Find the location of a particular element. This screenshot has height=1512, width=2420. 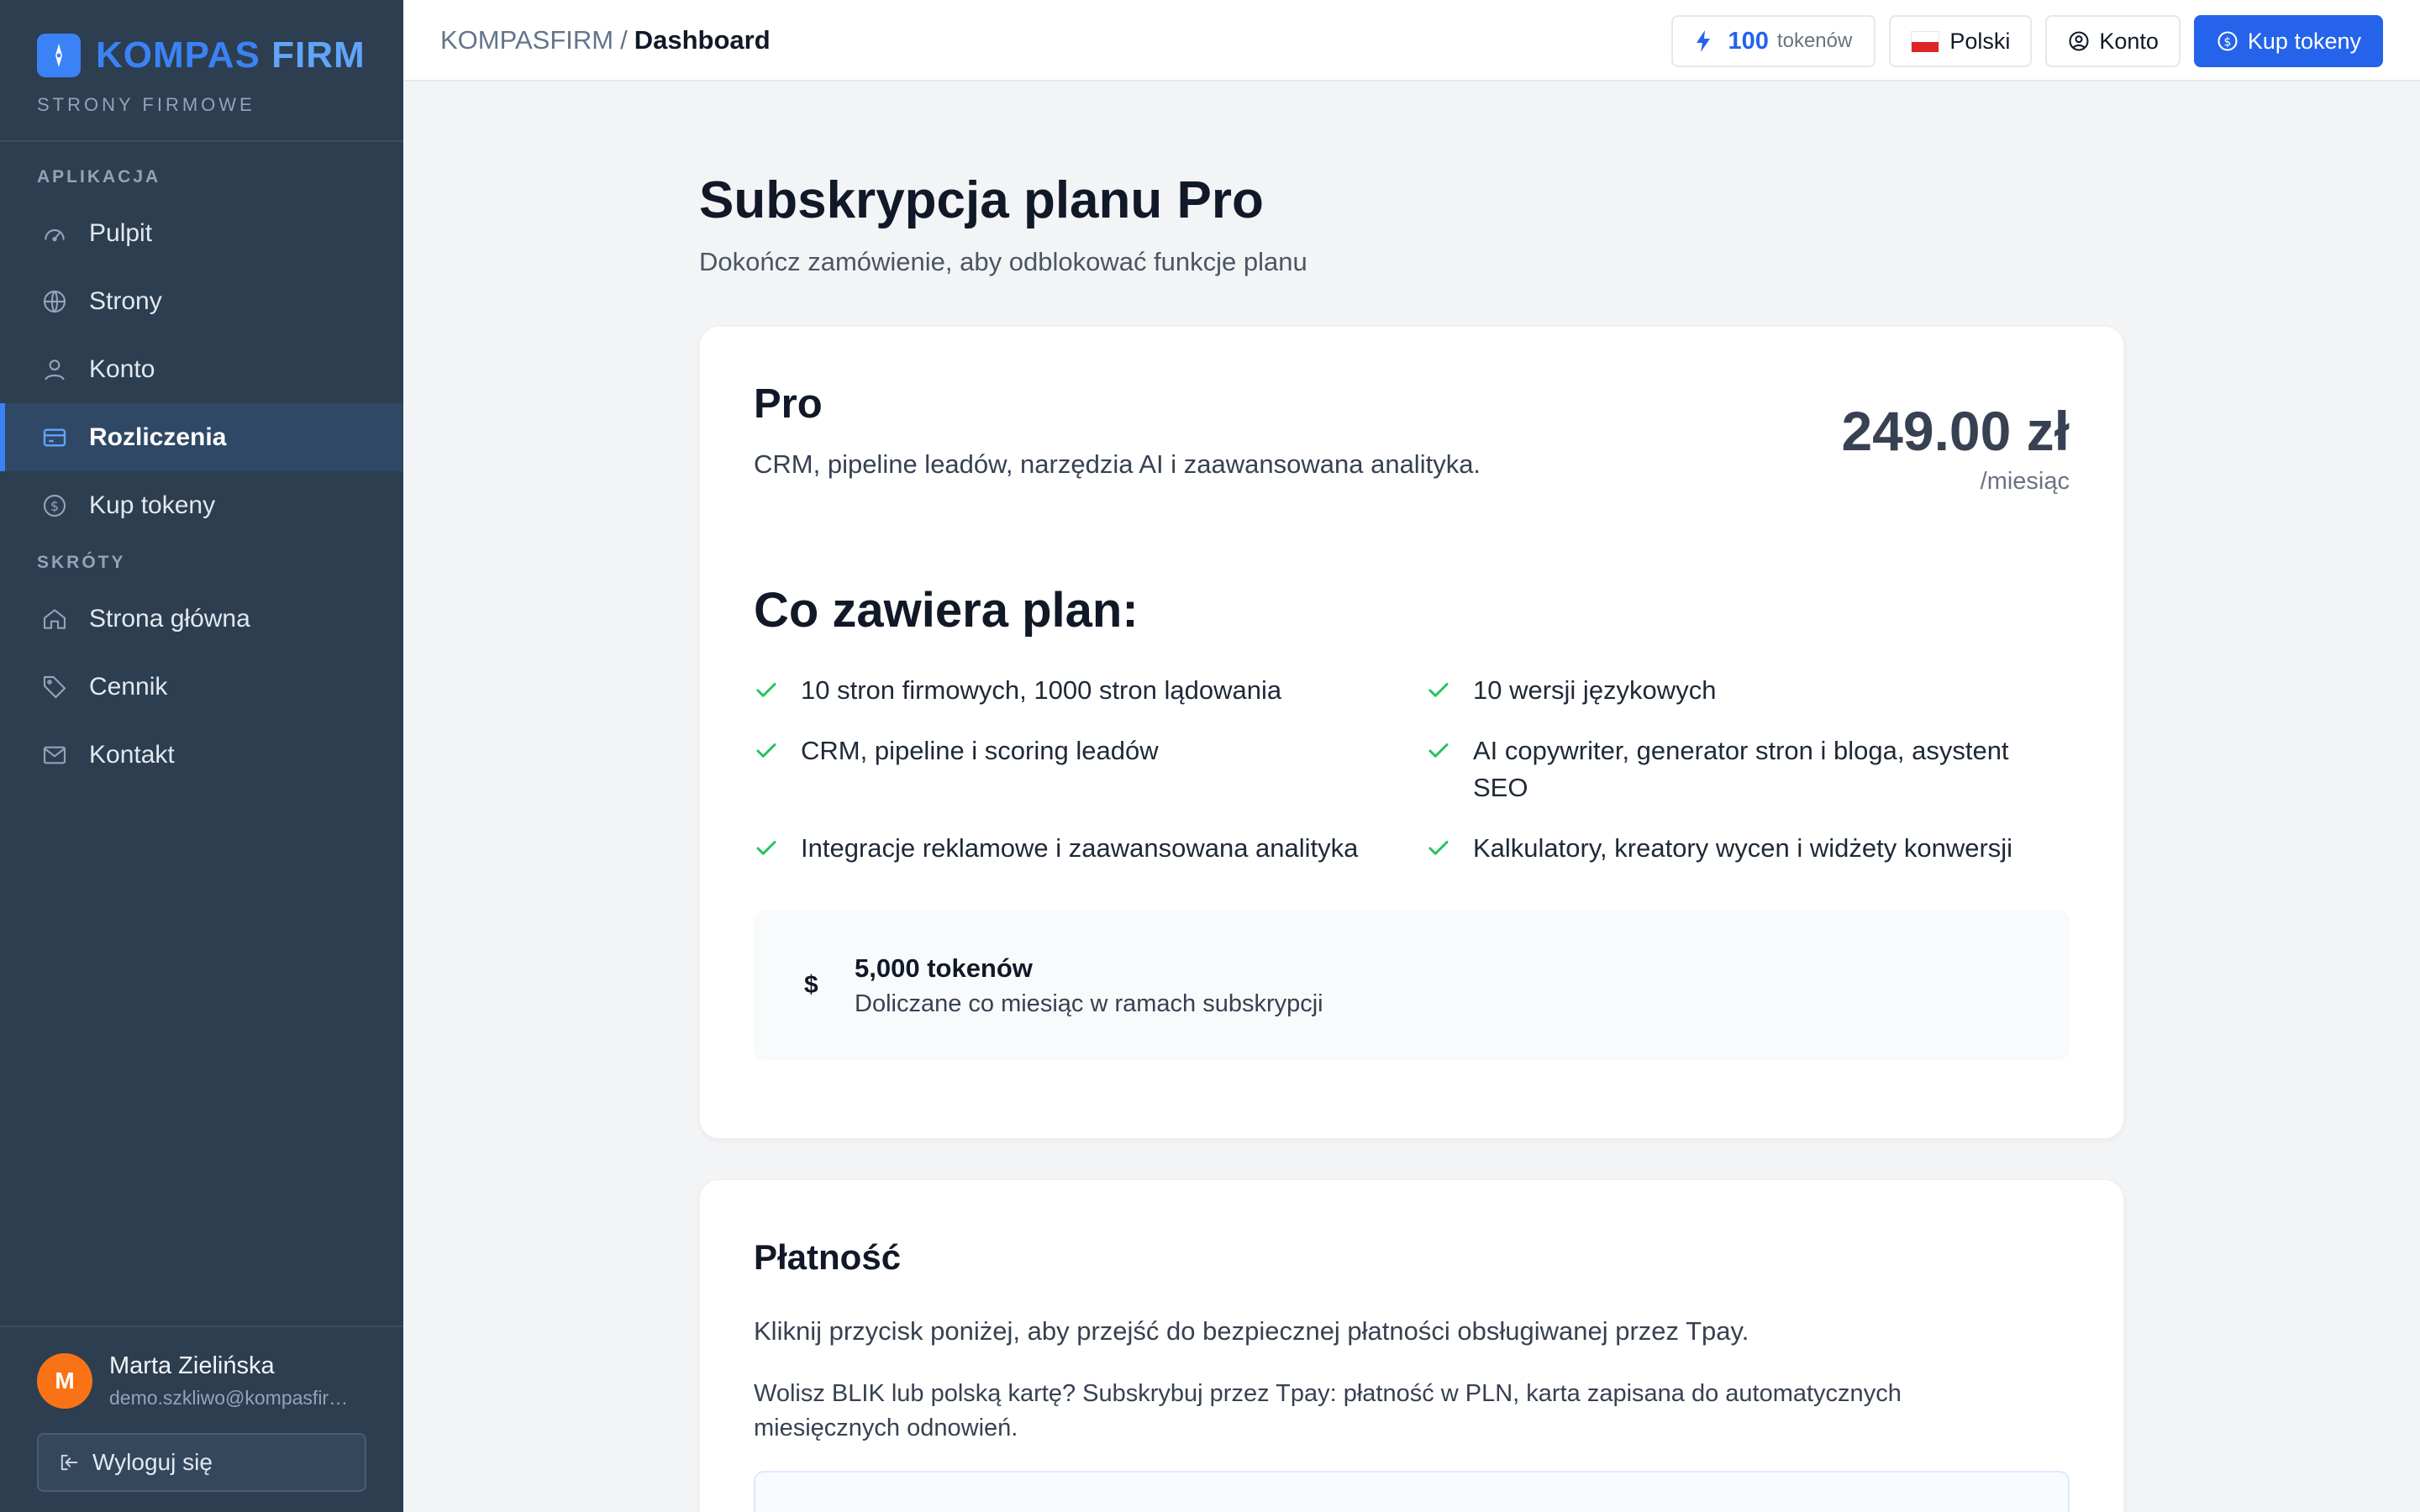

buy-tokens-button: $ Kup tokeny is located at coordinates (2288, 41).